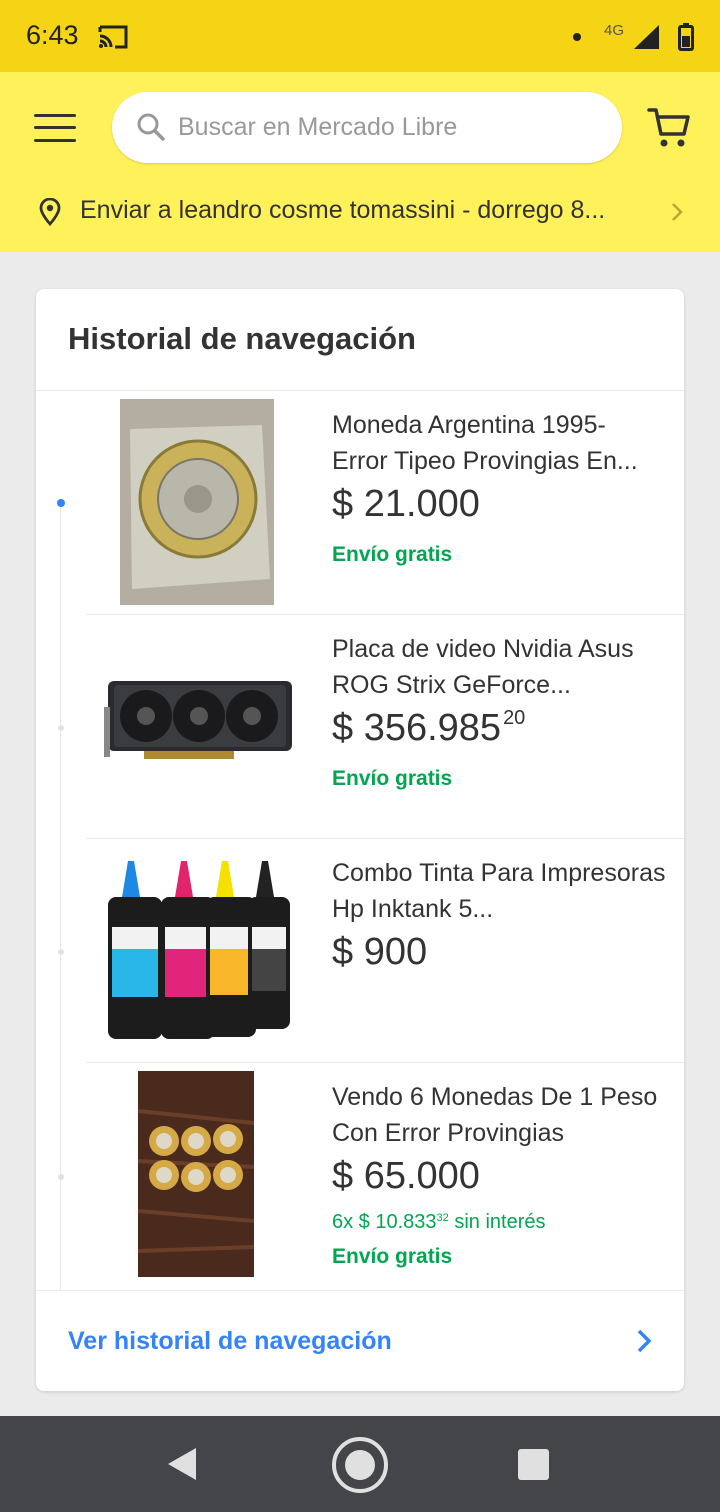 This screenshot has width=720, height=1512. I want to click on item-price: $ 21.000, so click(406, 504).